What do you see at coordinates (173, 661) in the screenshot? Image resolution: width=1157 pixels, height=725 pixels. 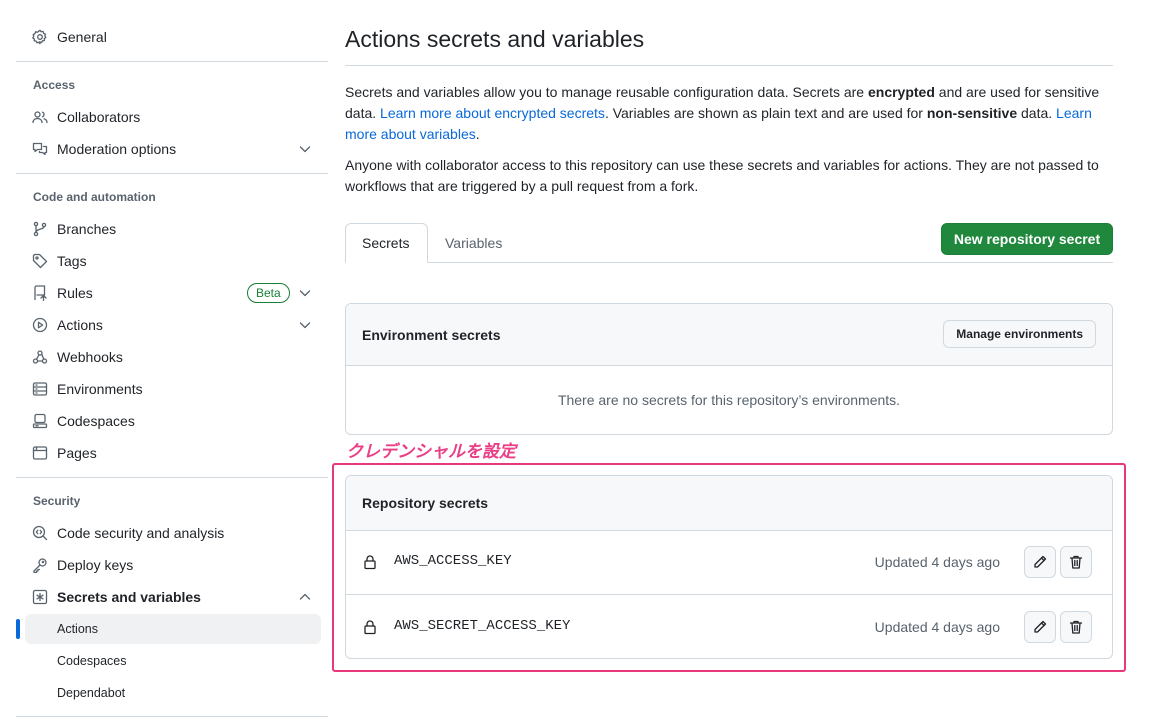 I see `sidebar-subitem-codespaces: Codespaces` at bounding box center [173, 661].